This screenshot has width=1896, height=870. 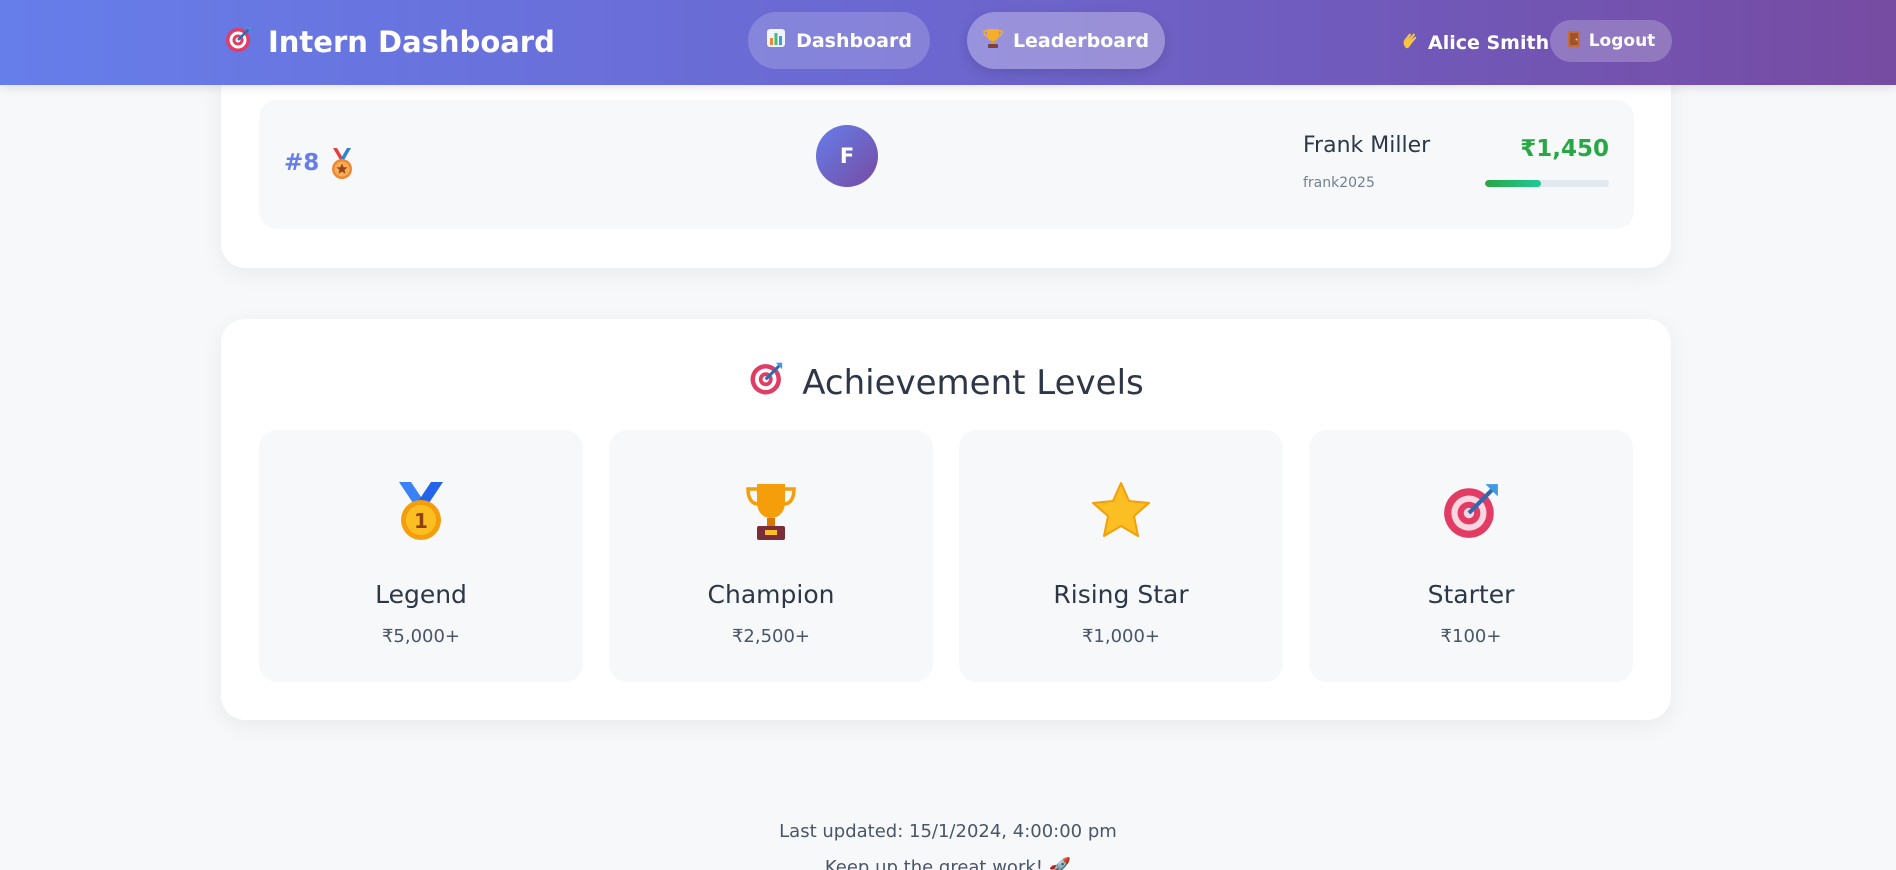 I want to click on footer-message: Keep up the great work! 🚀, so click(x=948, y=863).